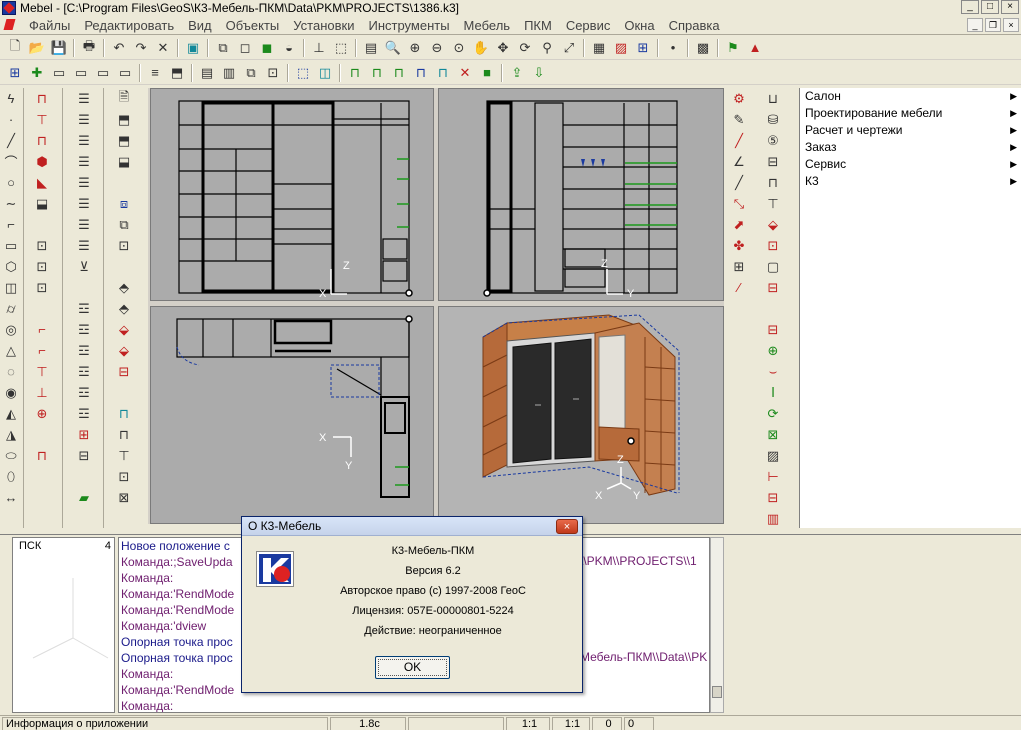  I want to click on shelf-11-icon: ☲, so click(84, 329).